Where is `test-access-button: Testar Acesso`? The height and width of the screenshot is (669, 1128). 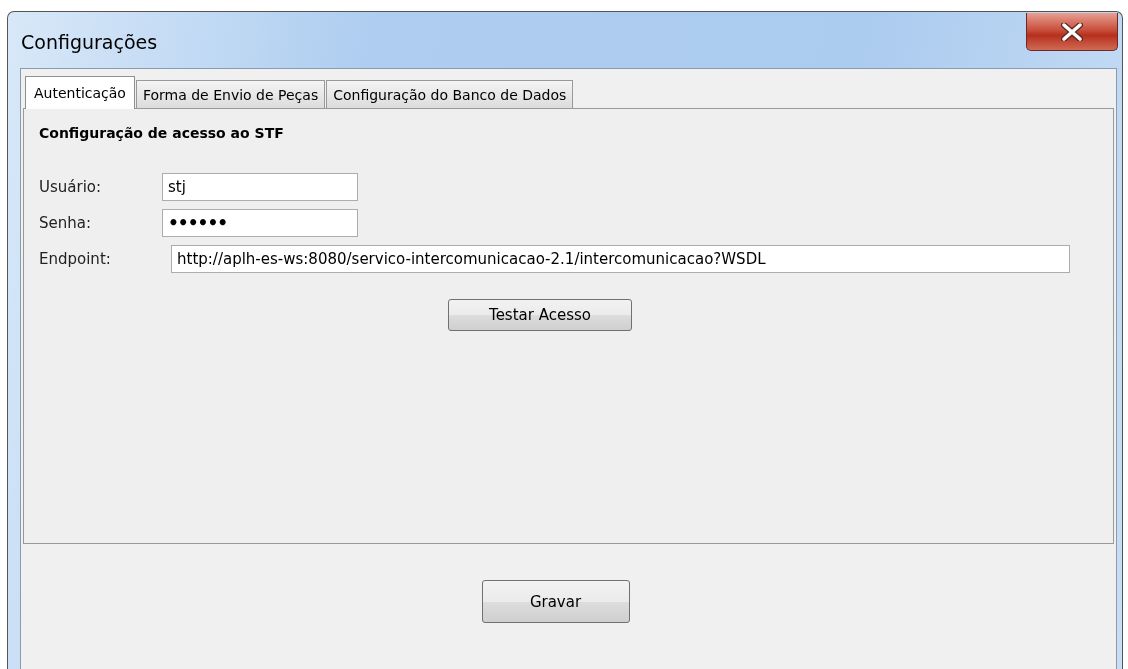
test-access-button: Testar Acesso is located at coordinates (540, 315).